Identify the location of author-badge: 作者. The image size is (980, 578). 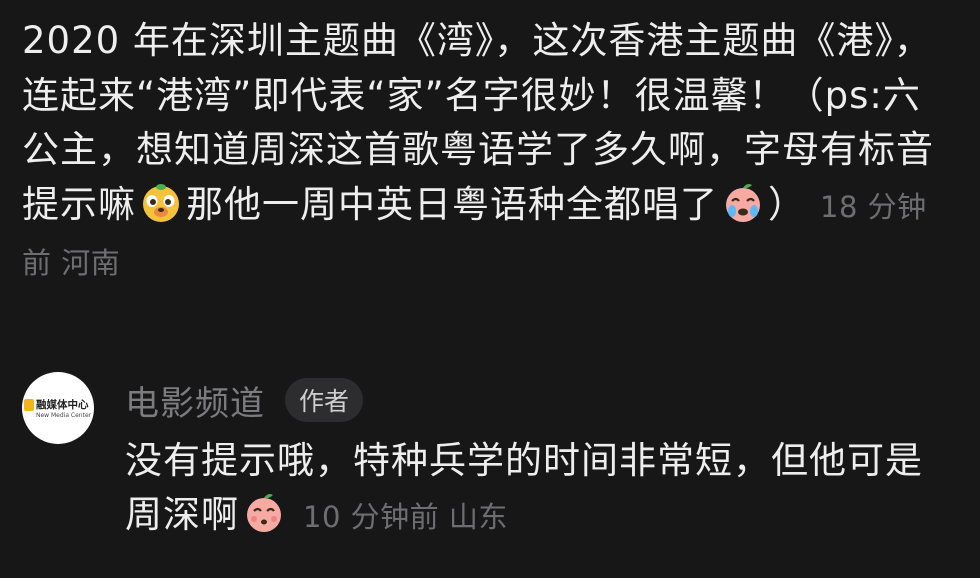
(324, 400).